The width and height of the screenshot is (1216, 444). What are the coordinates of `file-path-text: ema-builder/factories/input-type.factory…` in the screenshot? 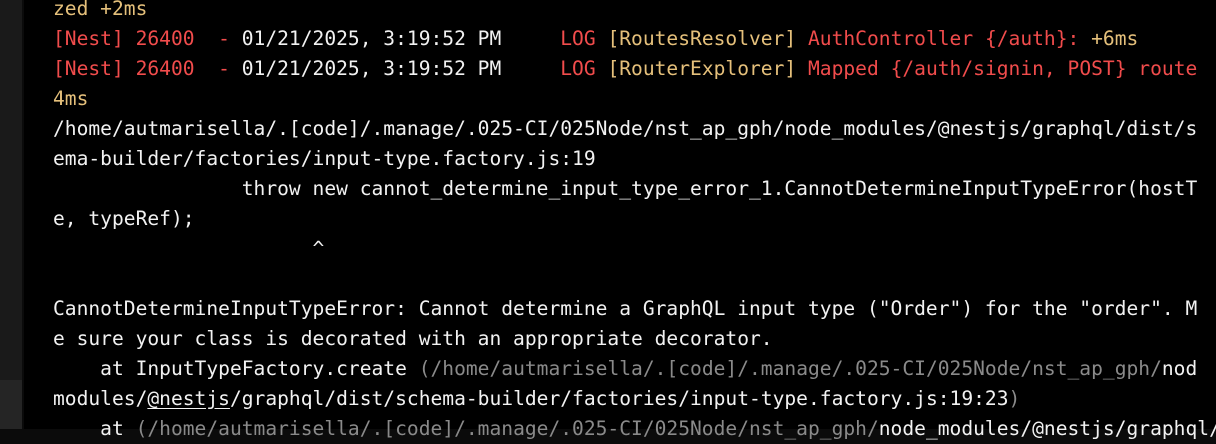 It's located at (324, 158).